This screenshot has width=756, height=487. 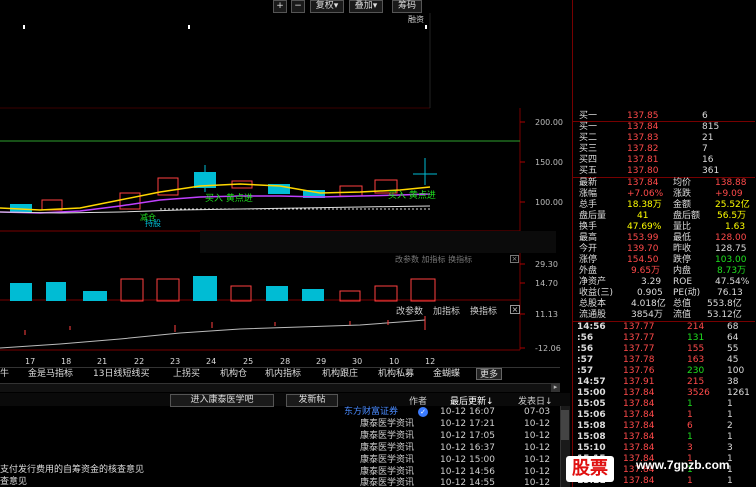 I want to click on change-indicator-button: 换指标, so click(x=483, y=310).